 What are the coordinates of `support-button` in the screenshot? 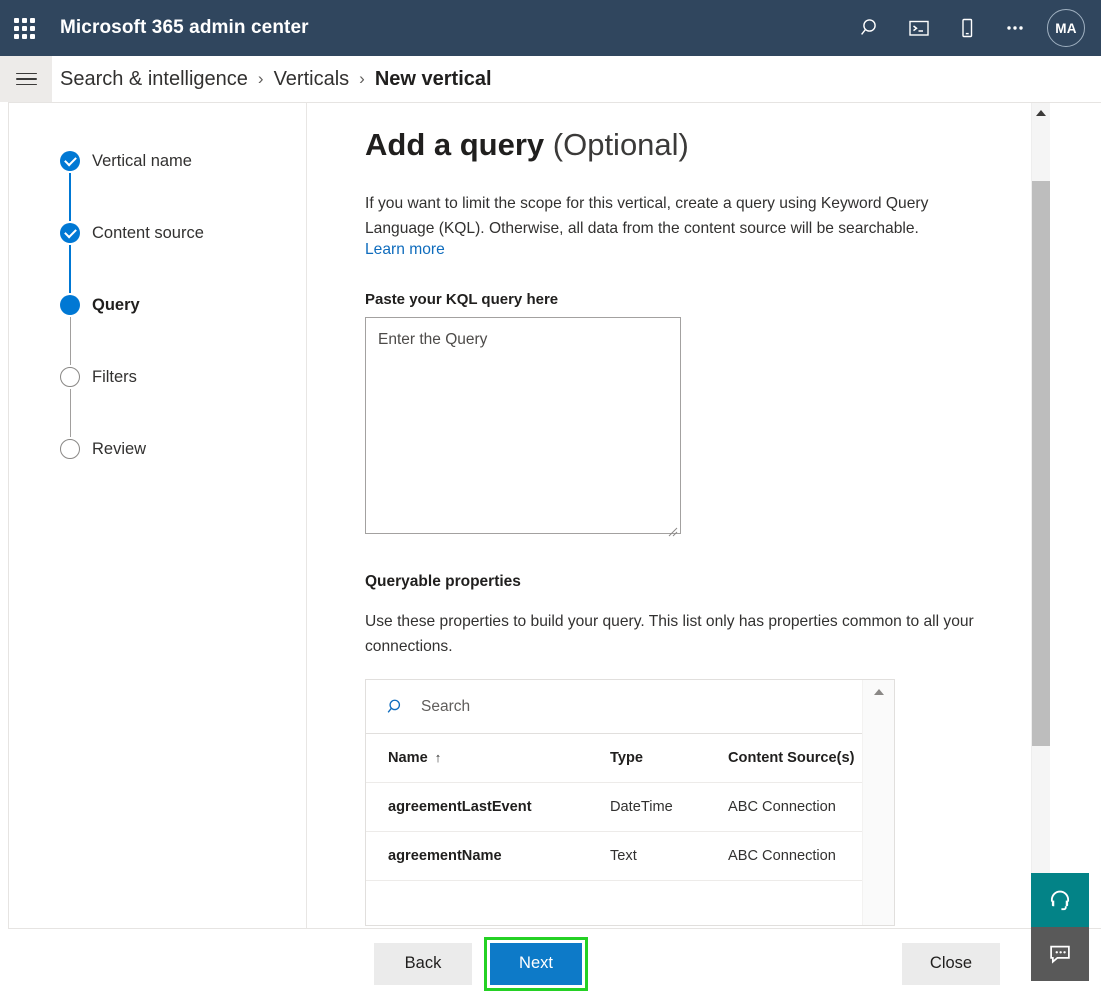 It's located at (1060, 900).